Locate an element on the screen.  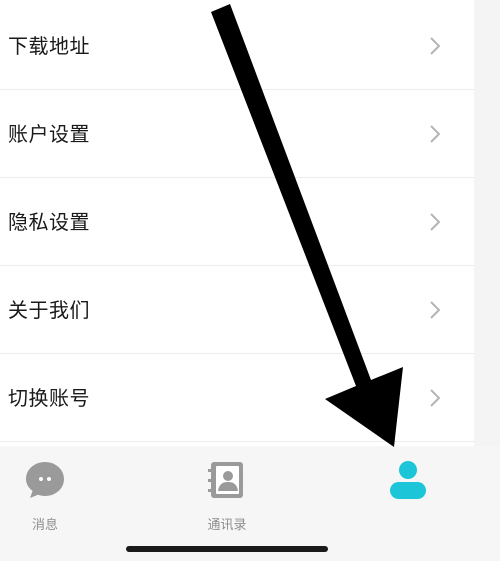
settings-item-label: 账户设置 is located at coordinates (49, 134).